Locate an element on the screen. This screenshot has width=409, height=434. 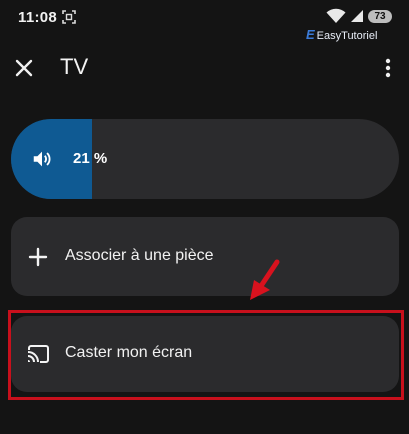
cast-icon is located at coordinates (38, 354).